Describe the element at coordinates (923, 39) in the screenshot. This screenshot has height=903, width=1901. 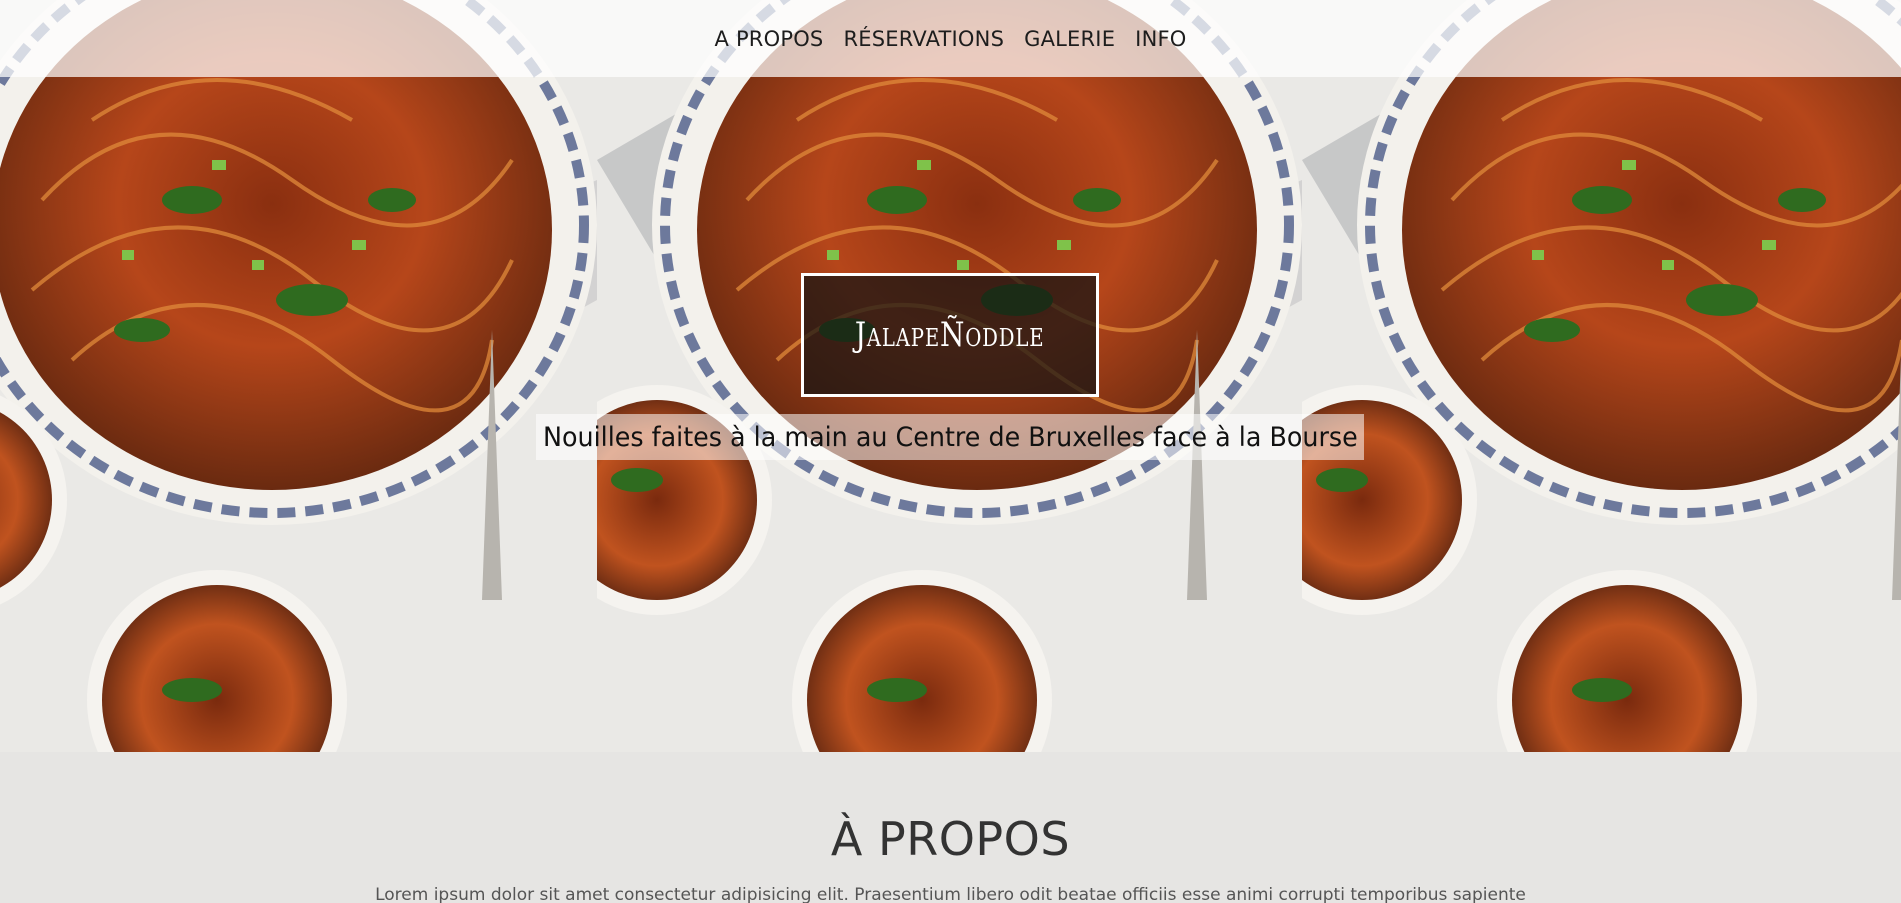
I see `nav-link-reservations: RÉSERVATIONS` at that location.